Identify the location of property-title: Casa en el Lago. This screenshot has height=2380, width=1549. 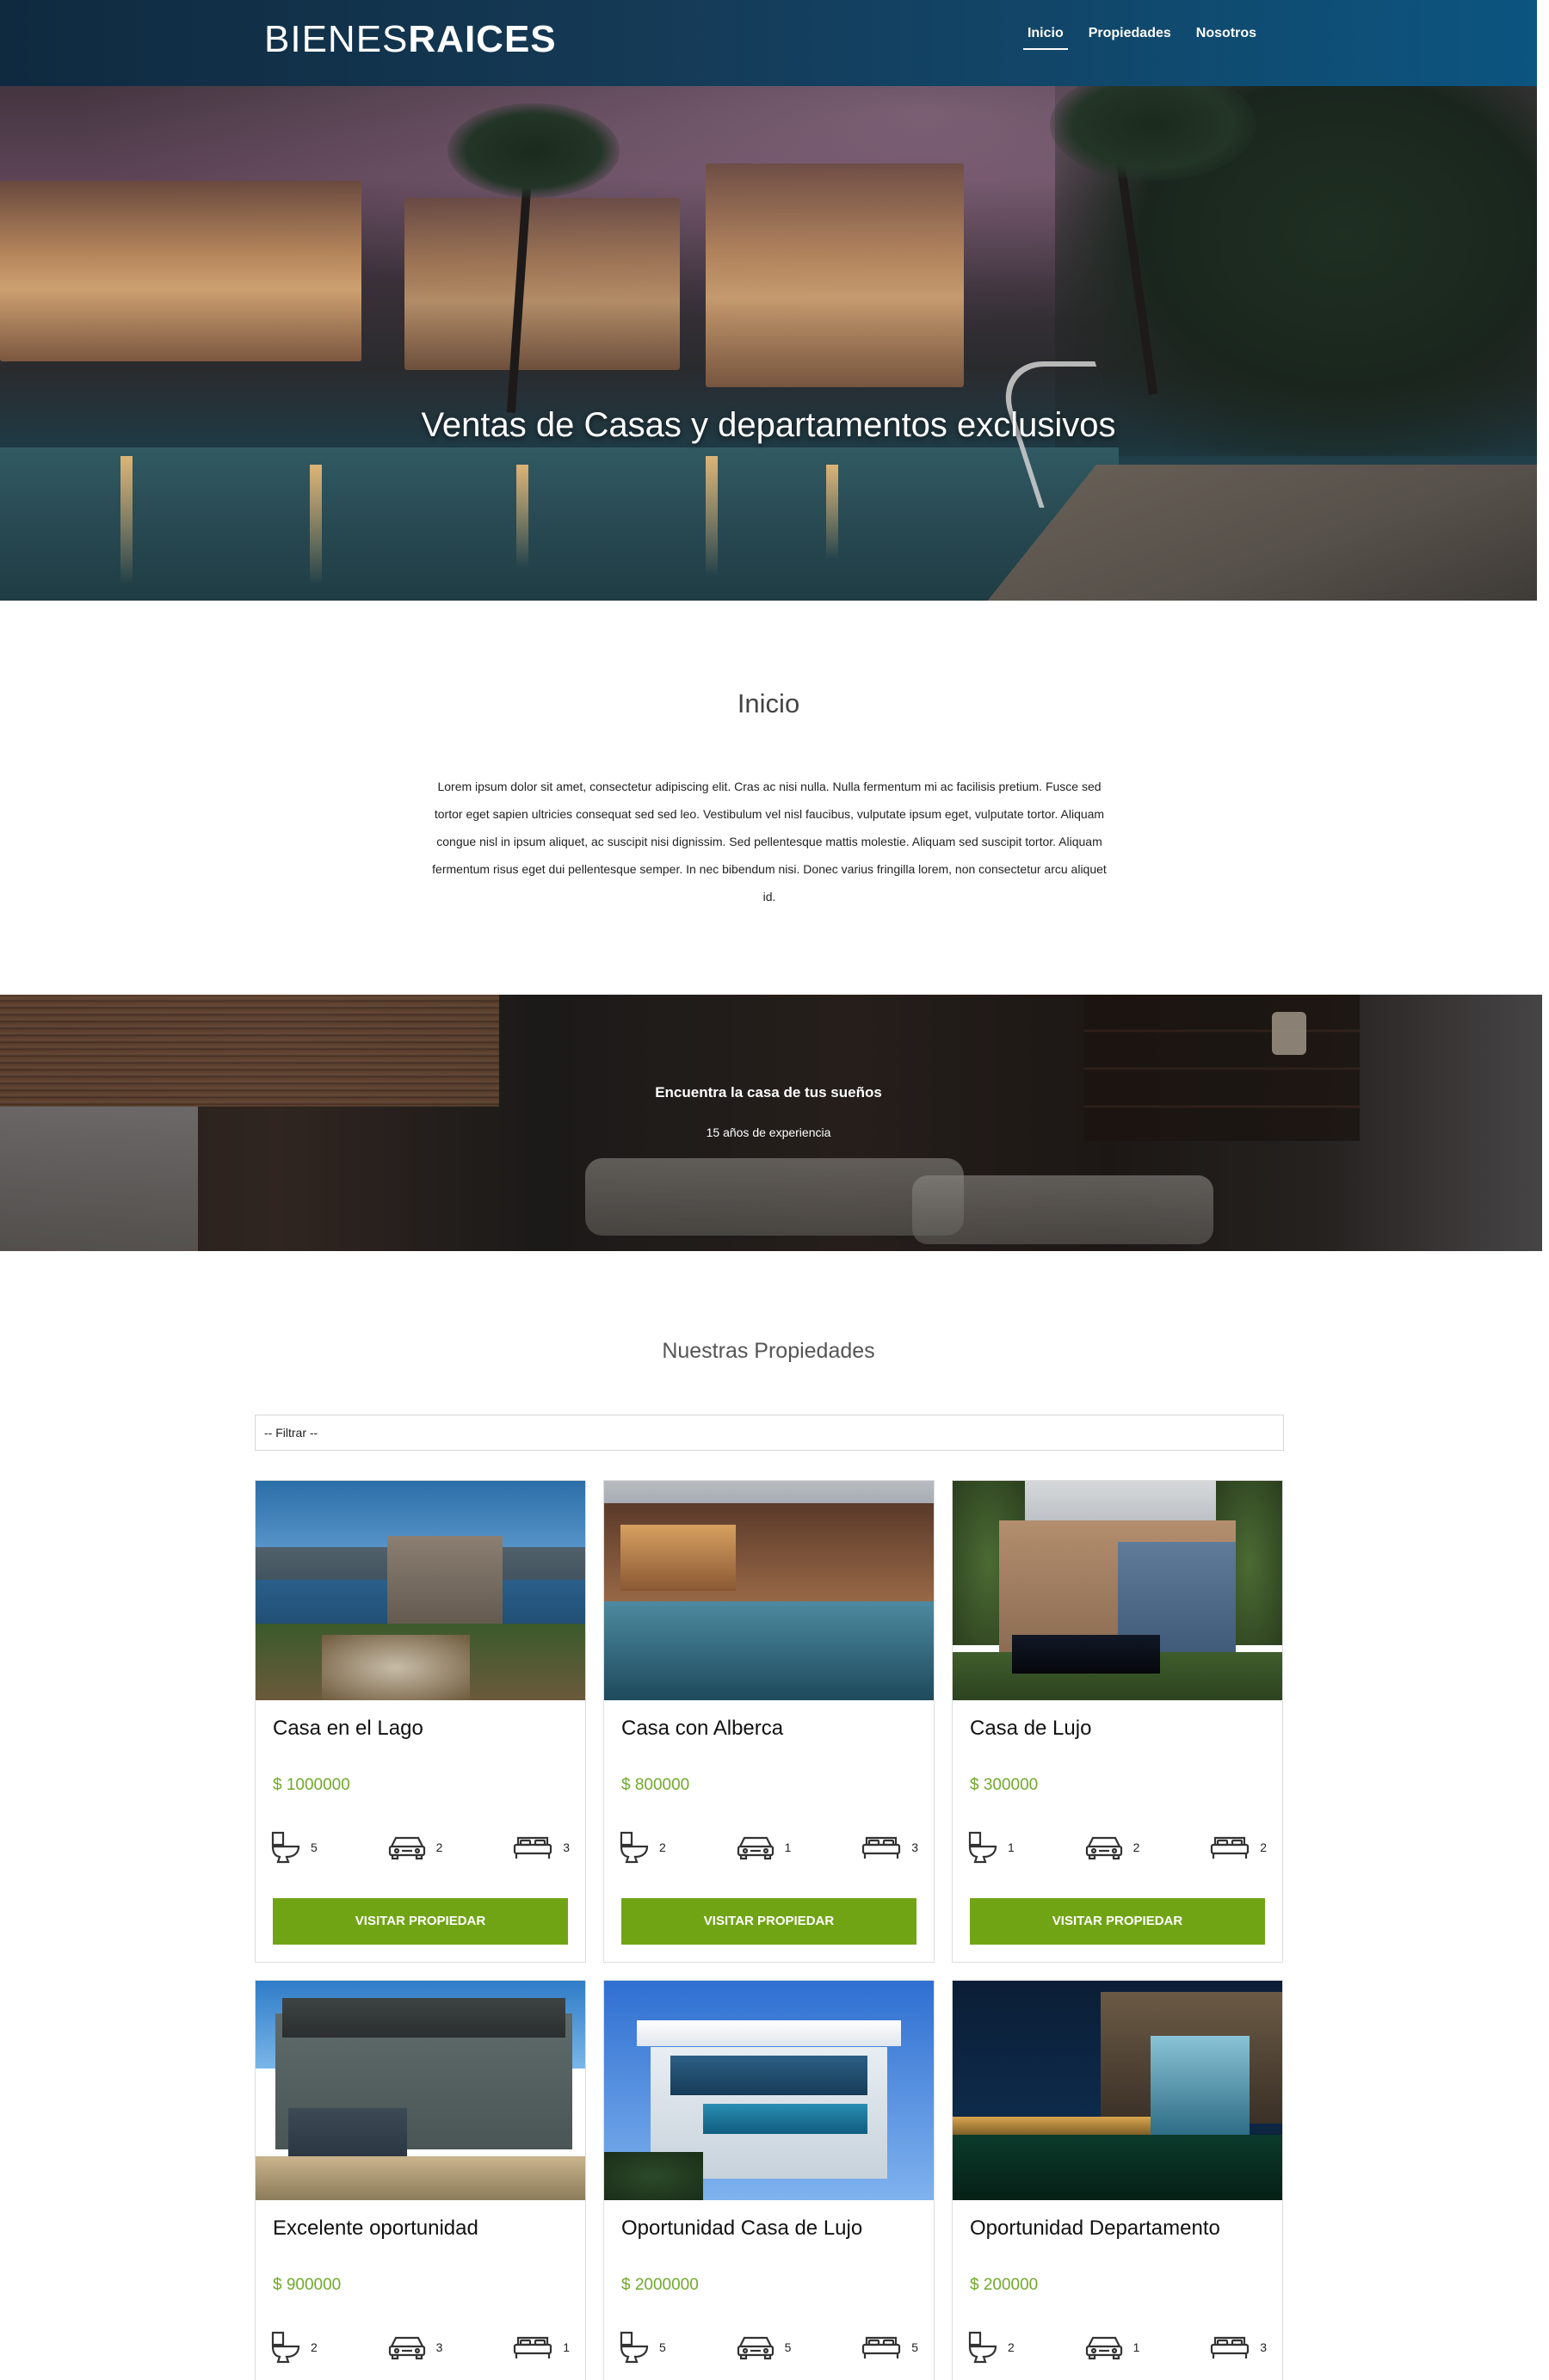
(348, 1728).